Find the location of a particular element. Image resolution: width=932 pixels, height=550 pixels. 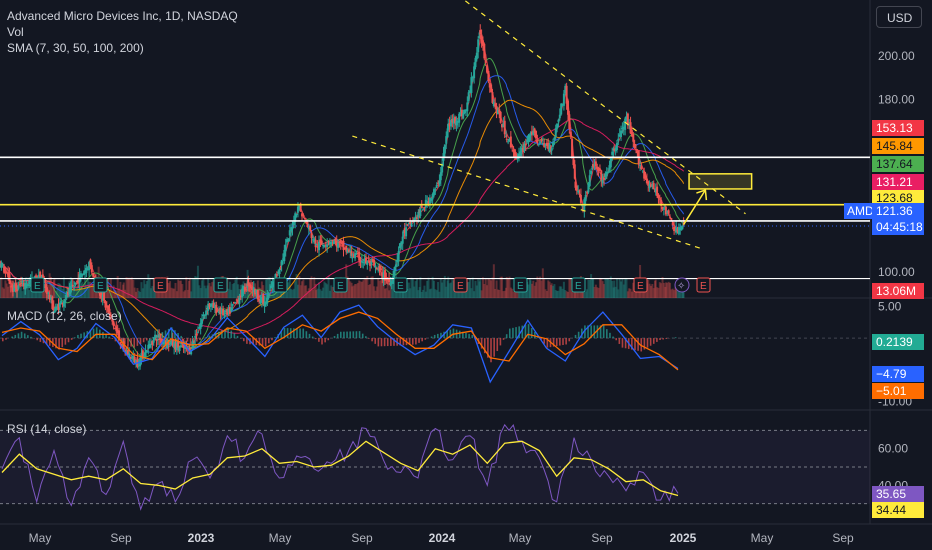

currency-button: USD is located at coordinates (899, 17).